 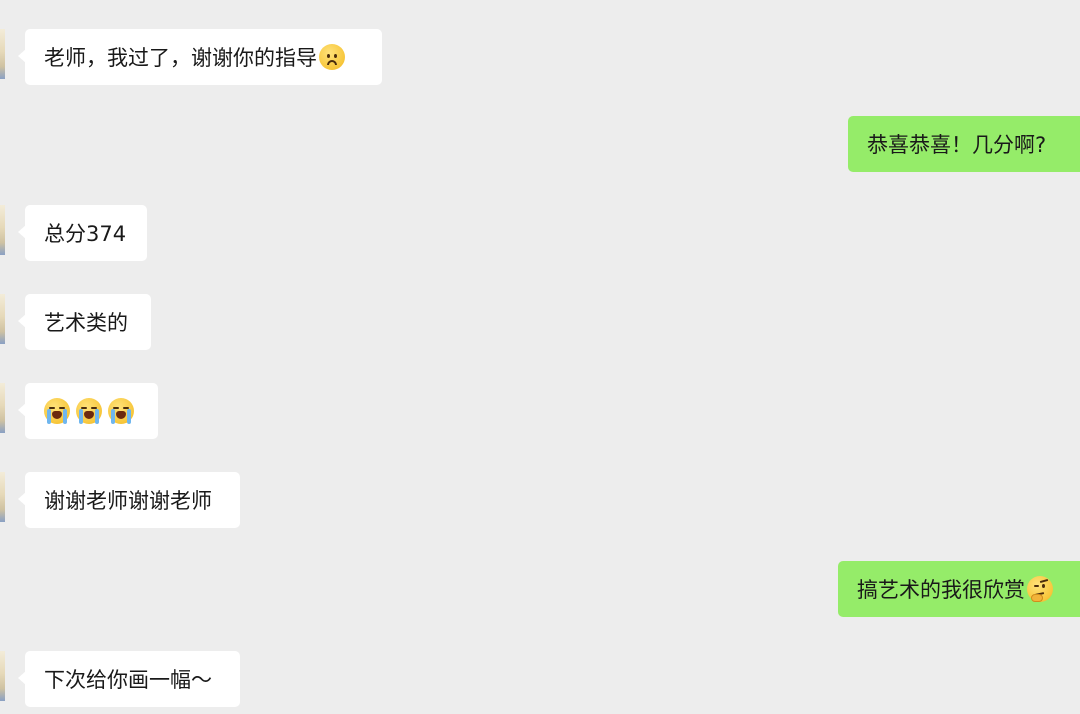 I want to click on message-text: 谢谢老师谢谢老师, so click(x=128, y=501).